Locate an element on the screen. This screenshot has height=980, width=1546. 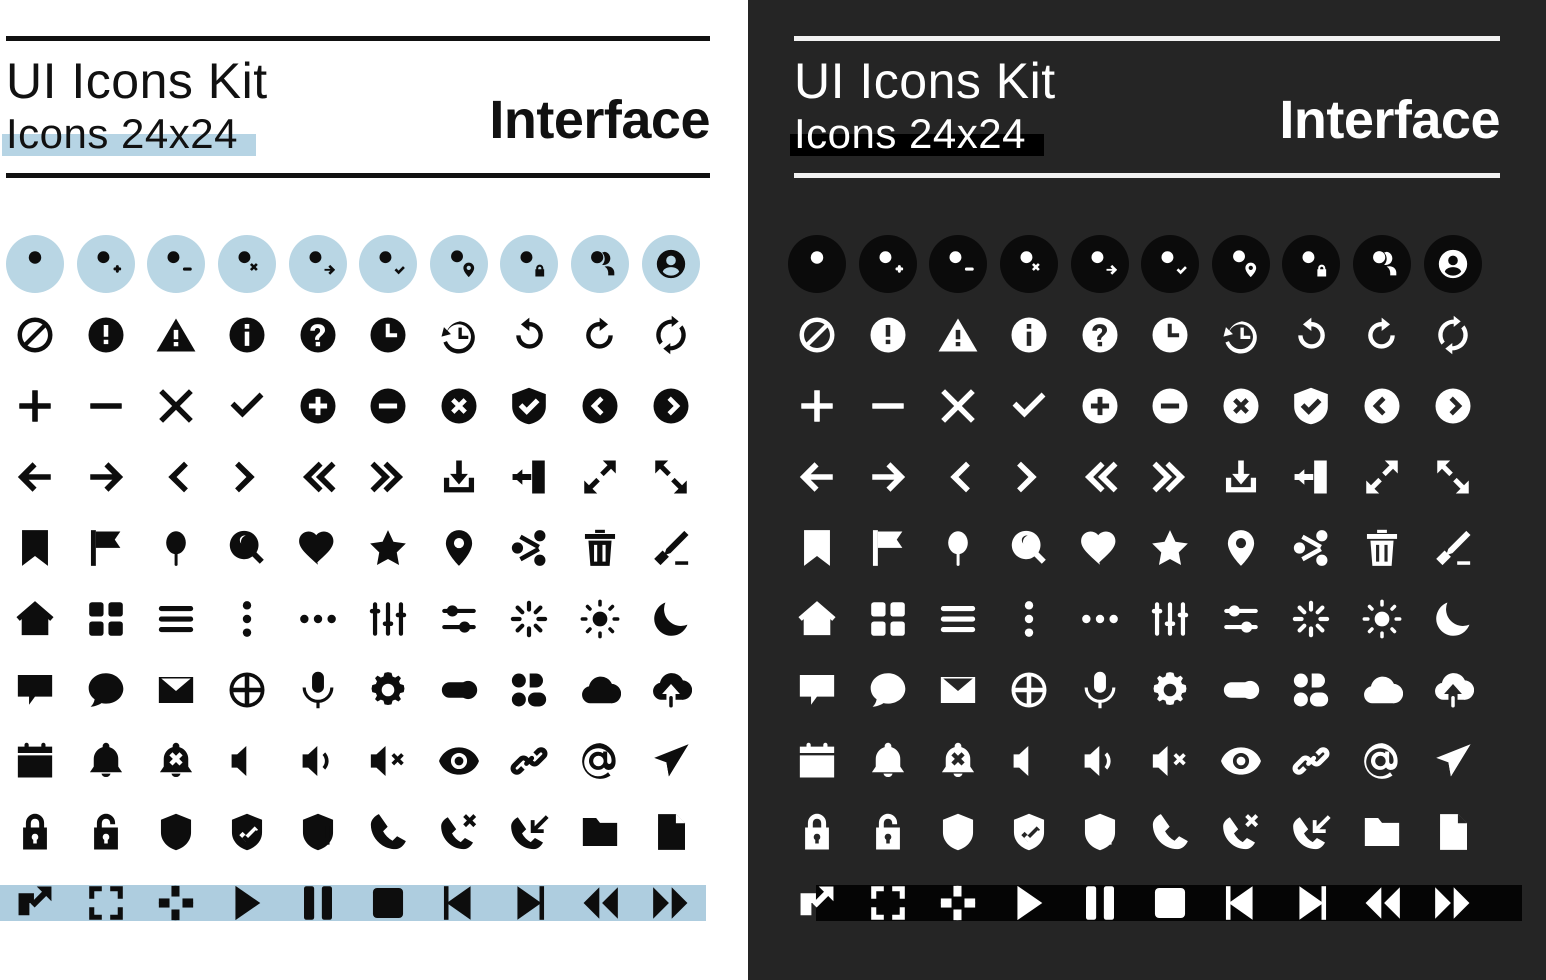
minimize-icon is located at coordinates (958, 903).